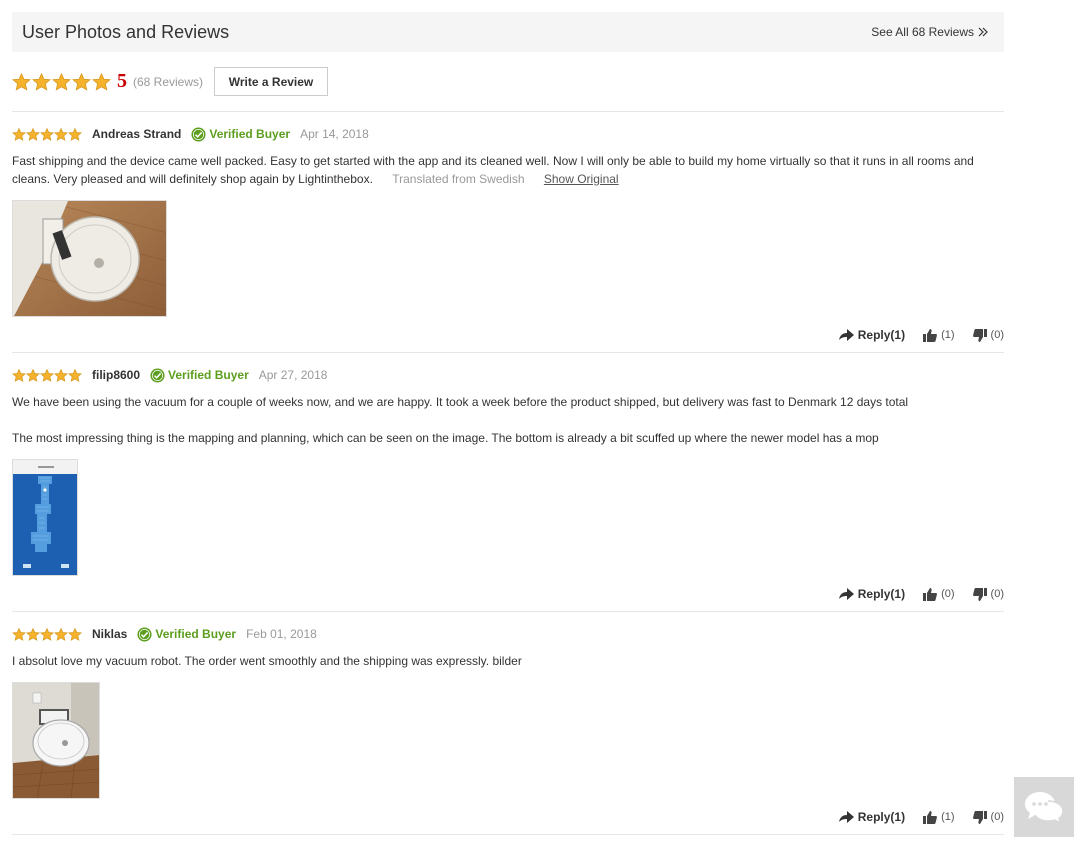  Describe the element at coordinates (137, 134) in the screenshot. I see `reviewer-name: Andreas Strand` at that location.